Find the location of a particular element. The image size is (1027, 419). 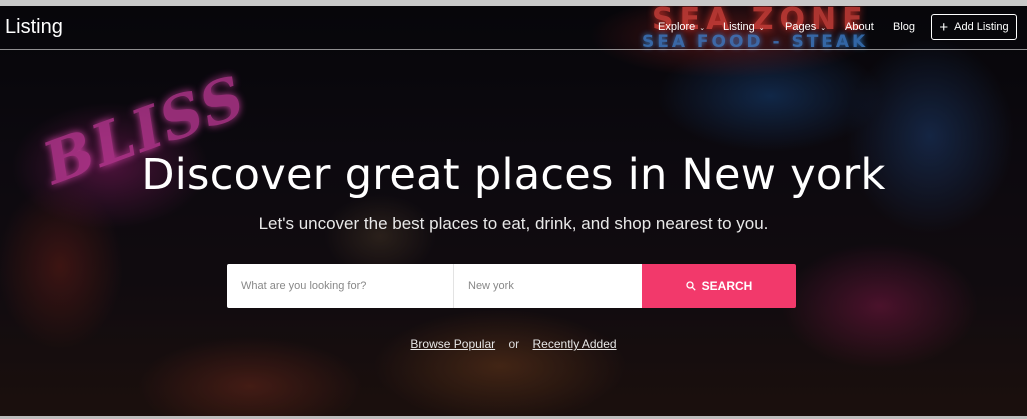

plus-icon: + is located at coordinates (944, 27).